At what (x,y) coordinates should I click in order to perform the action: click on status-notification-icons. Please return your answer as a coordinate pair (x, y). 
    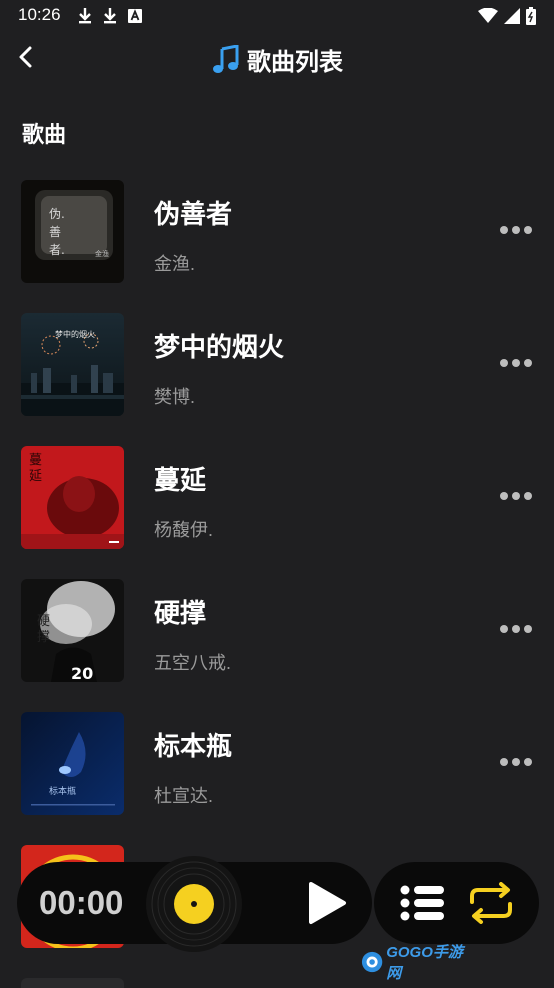
    Looking at the image, I should click on (110, 16).